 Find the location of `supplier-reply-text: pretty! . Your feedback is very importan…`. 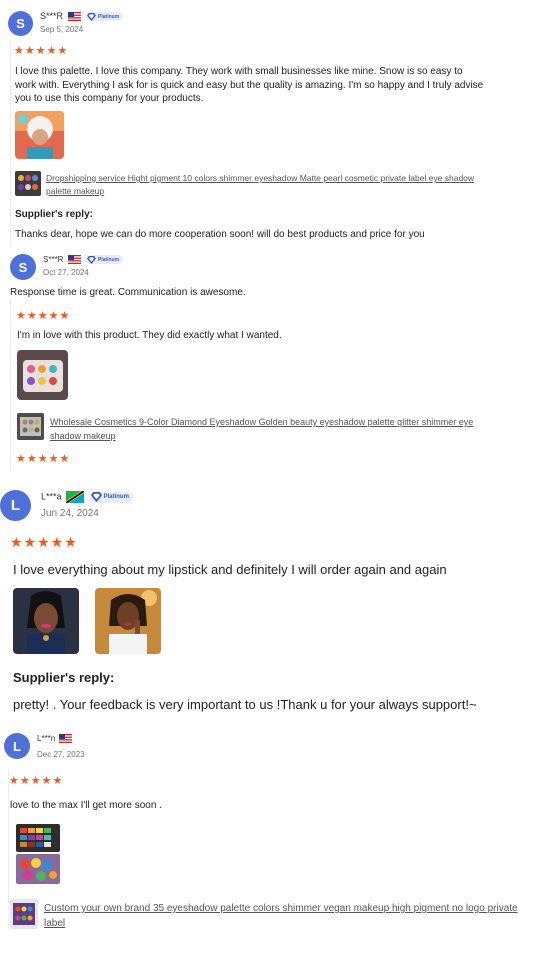

supplier-reply-text: pretty! . Your feedback is very importan… is located at coordinates (245, 704).